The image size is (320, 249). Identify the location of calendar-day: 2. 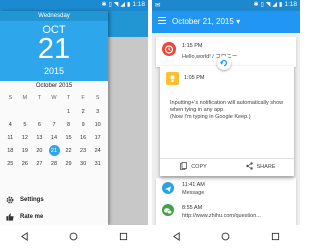
(83, 112).